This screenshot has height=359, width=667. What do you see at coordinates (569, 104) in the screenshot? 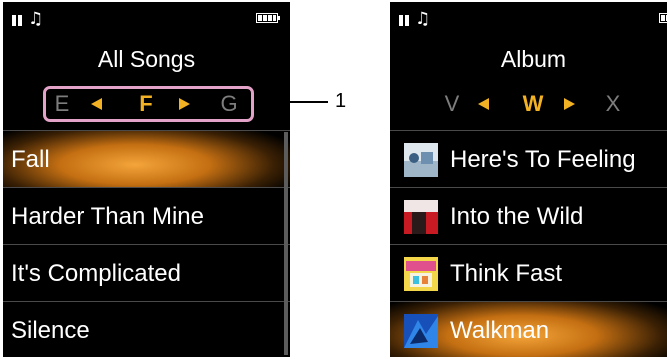
I see `index-next-arrow-icon` at bounding box center [569, 104].